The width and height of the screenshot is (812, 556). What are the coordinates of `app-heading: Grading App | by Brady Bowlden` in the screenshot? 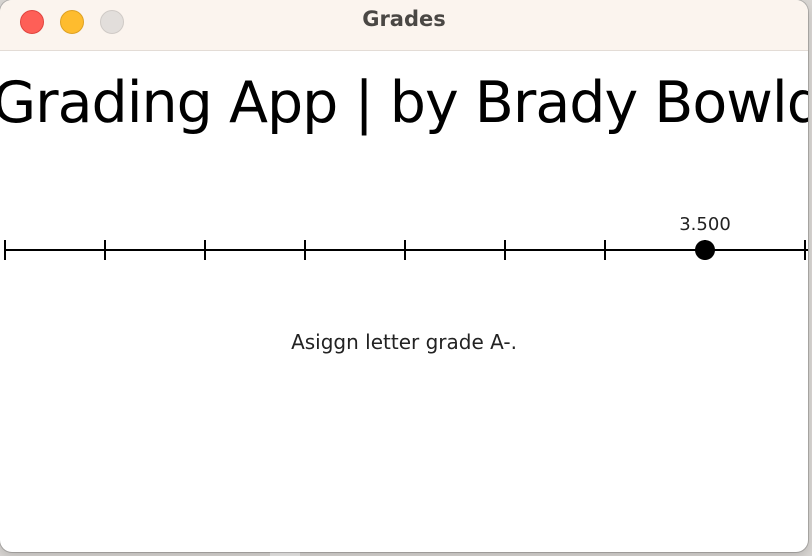 It's located at (404, 103).